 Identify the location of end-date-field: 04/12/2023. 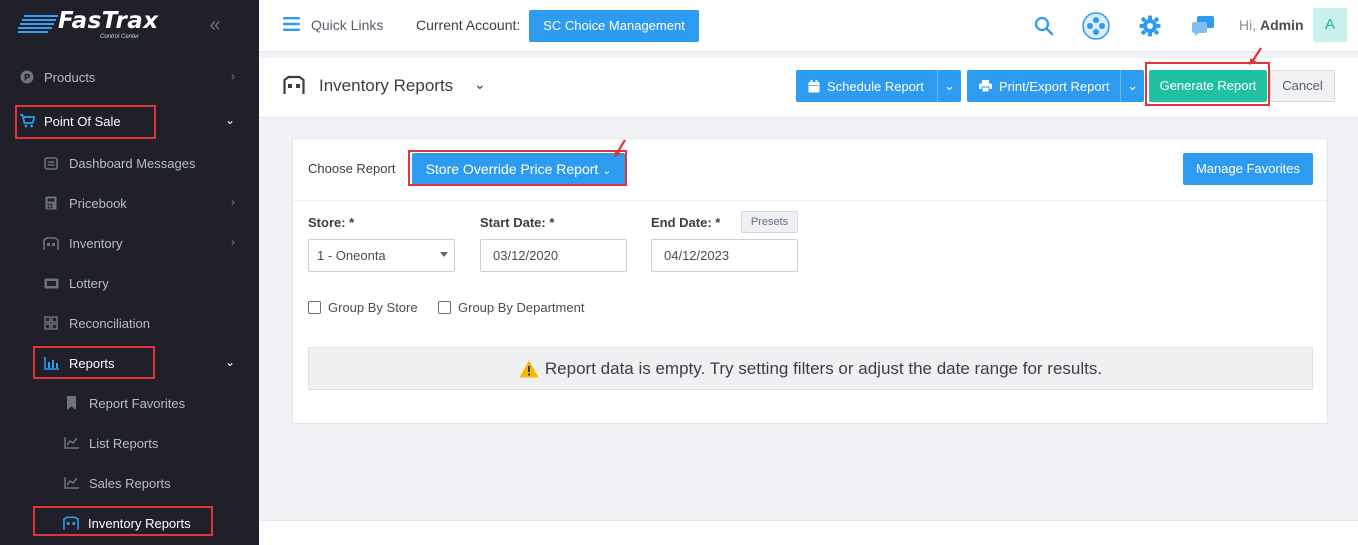
(724, 255).